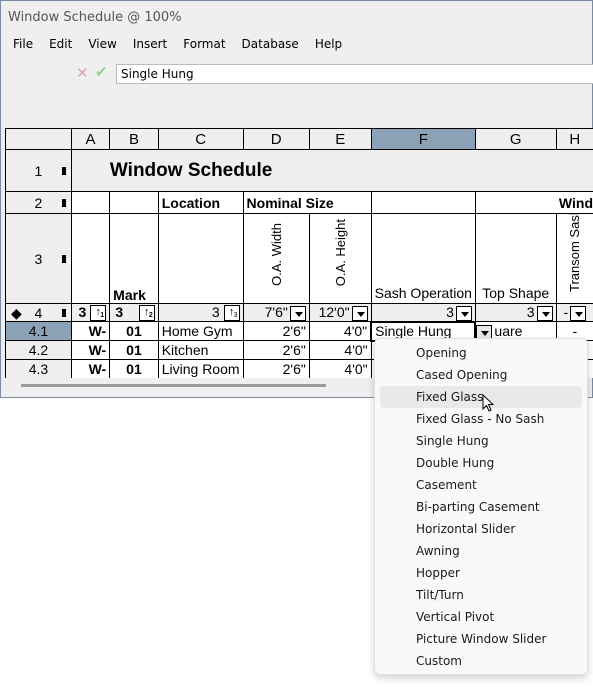  Describe the element at coordinates (481, 639) in the screenshot. I see `option-picture-window-slider: Picture Window Slider` at that location.